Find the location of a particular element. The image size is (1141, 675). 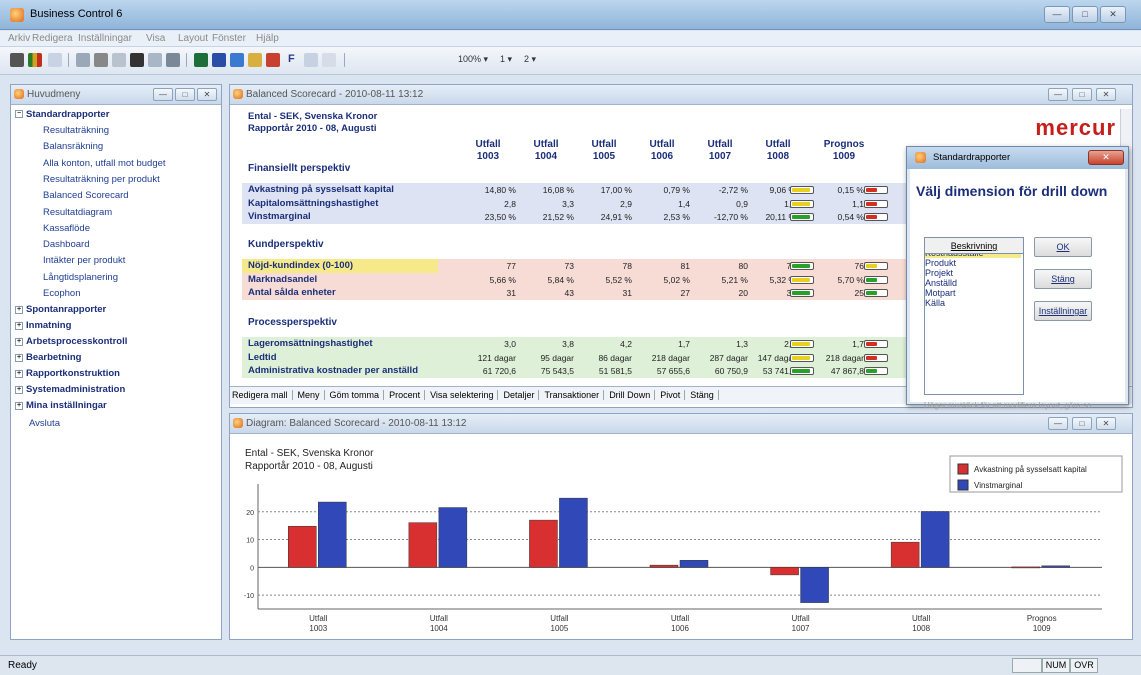

list-header: Beskrivning is located at coordinates (974, 246).